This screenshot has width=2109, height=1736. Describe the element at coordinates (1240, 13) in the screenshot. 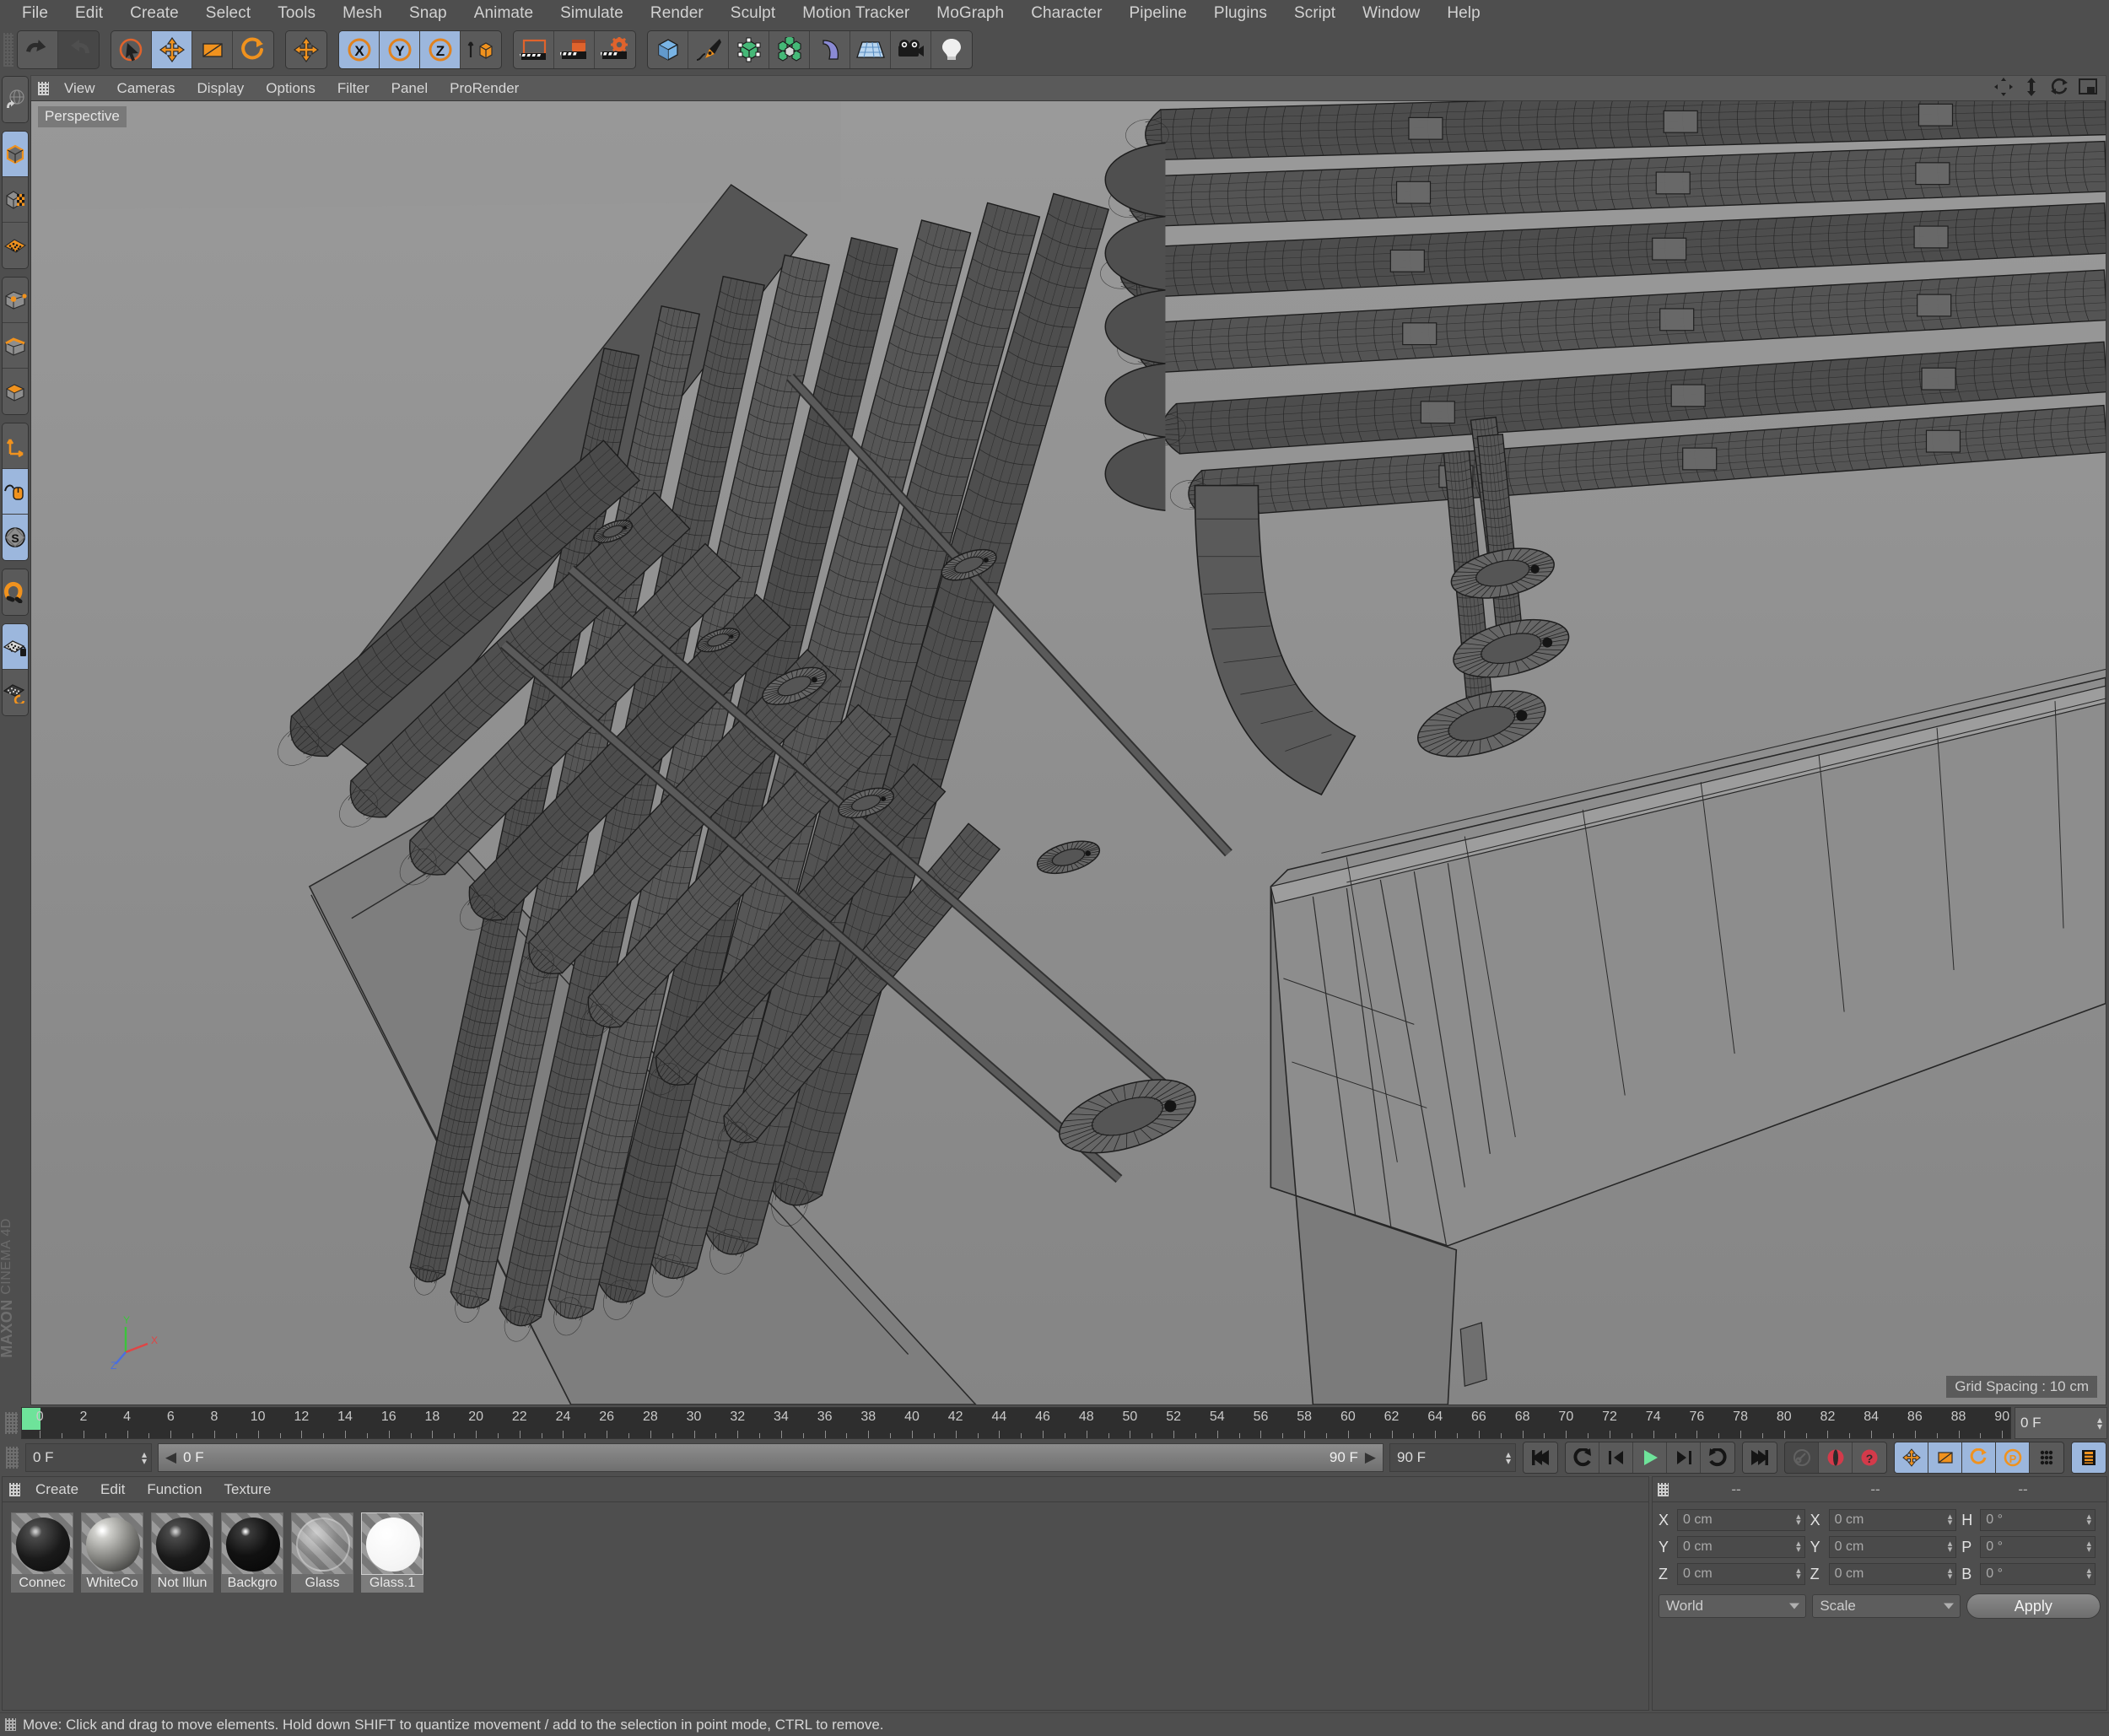

I see `menu-item-plugins: Plugins` at that location.